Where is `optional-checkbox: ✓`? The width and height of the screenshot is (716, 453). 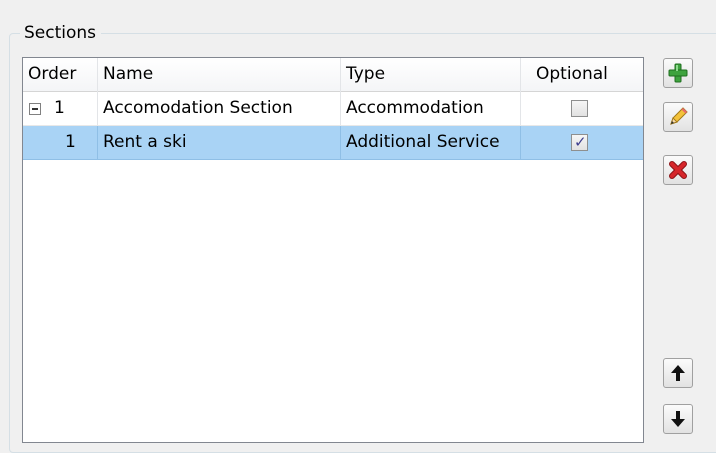 optional-checkbox: ✓ is located at coordinates (579, 142).